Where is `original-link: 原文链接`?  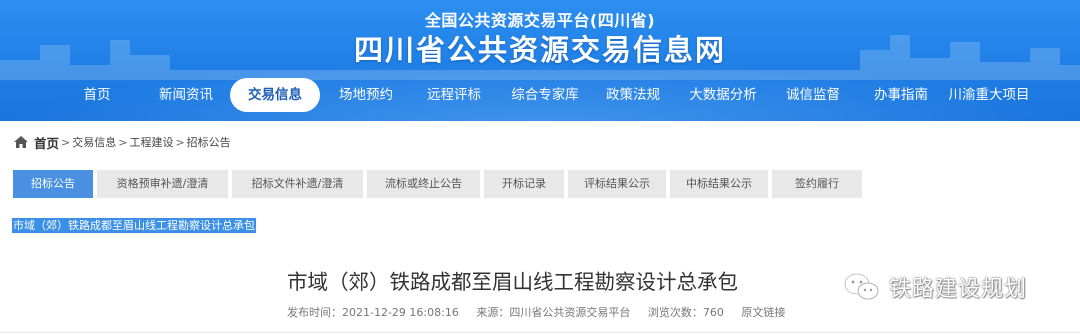 original-link: 原文链接 is located at coordinates (763, 312).